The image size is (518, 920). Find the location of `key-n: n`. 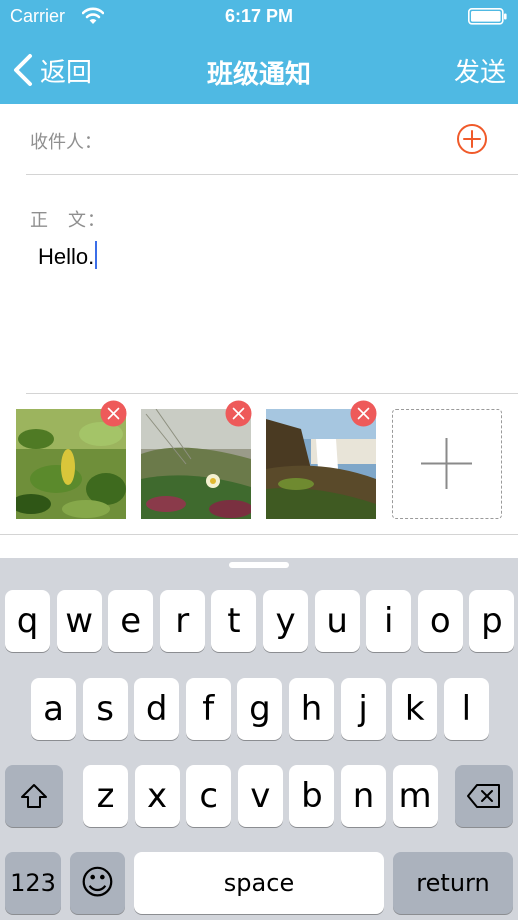

key-n: n is located at coordinates (363, 796).